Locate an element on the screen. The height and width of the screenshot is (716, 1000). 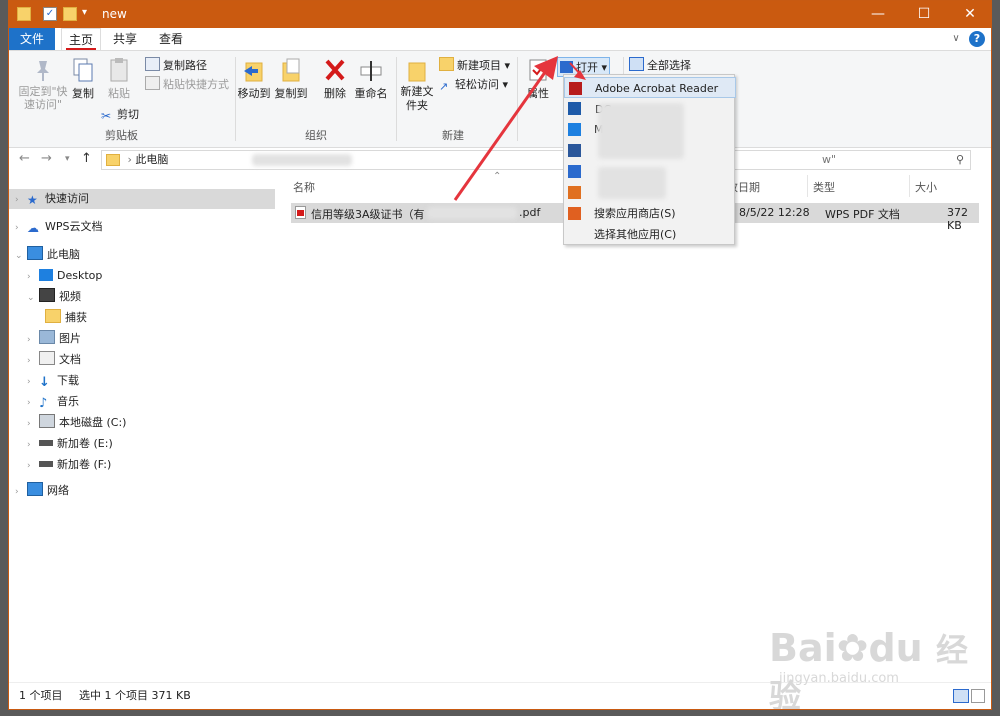
select-all-button: 全部选择 is located at coordinates (660, 65).